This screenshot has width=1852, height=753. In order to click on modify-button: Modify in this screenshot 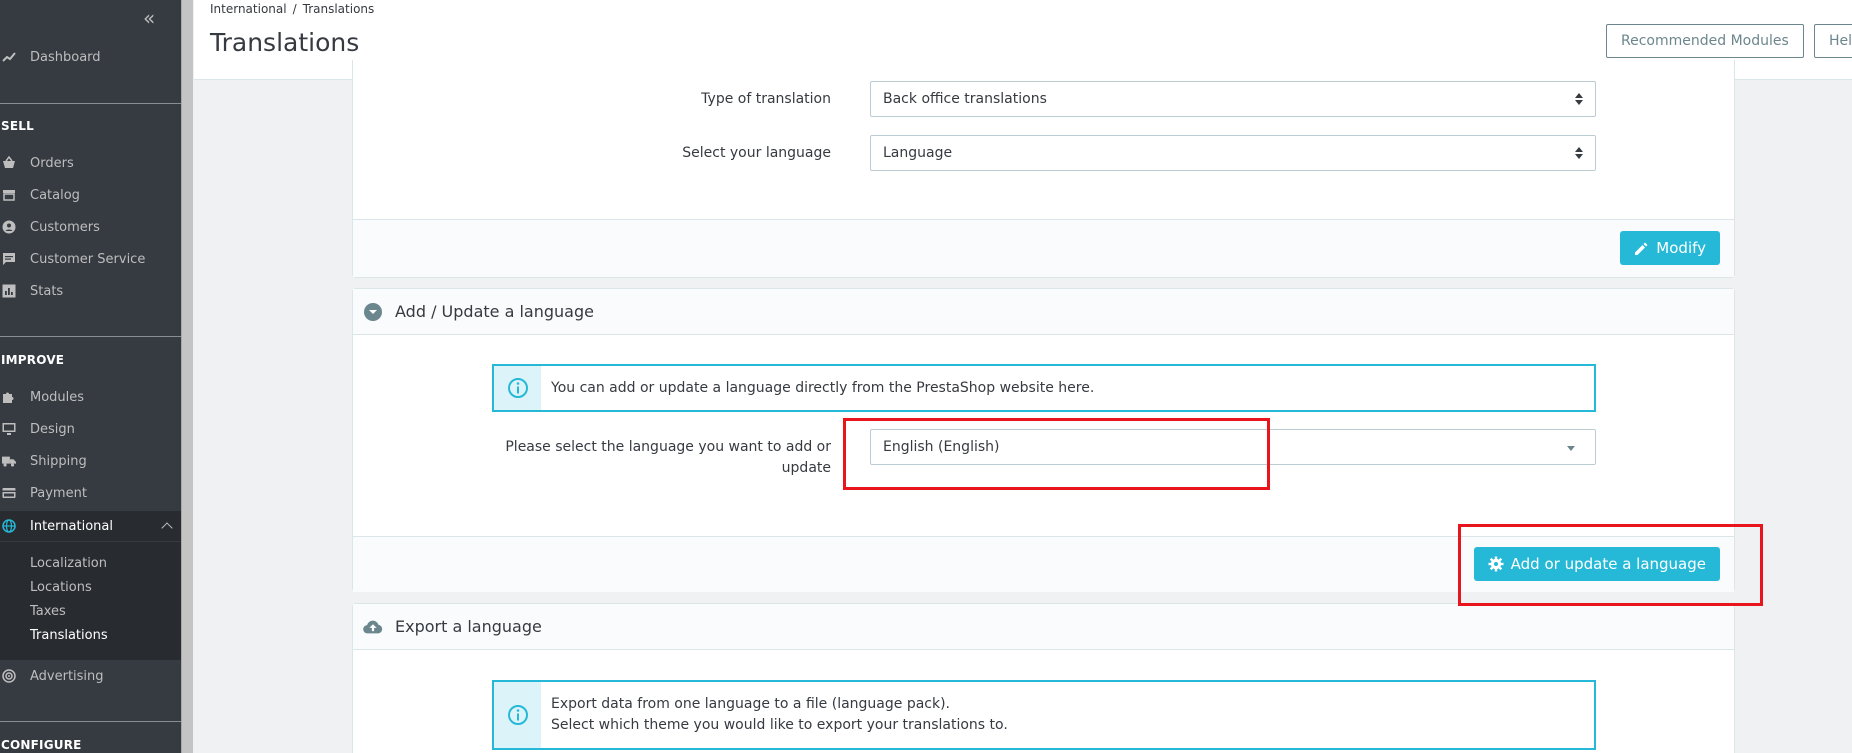, I will do `click(1670, 248)`.